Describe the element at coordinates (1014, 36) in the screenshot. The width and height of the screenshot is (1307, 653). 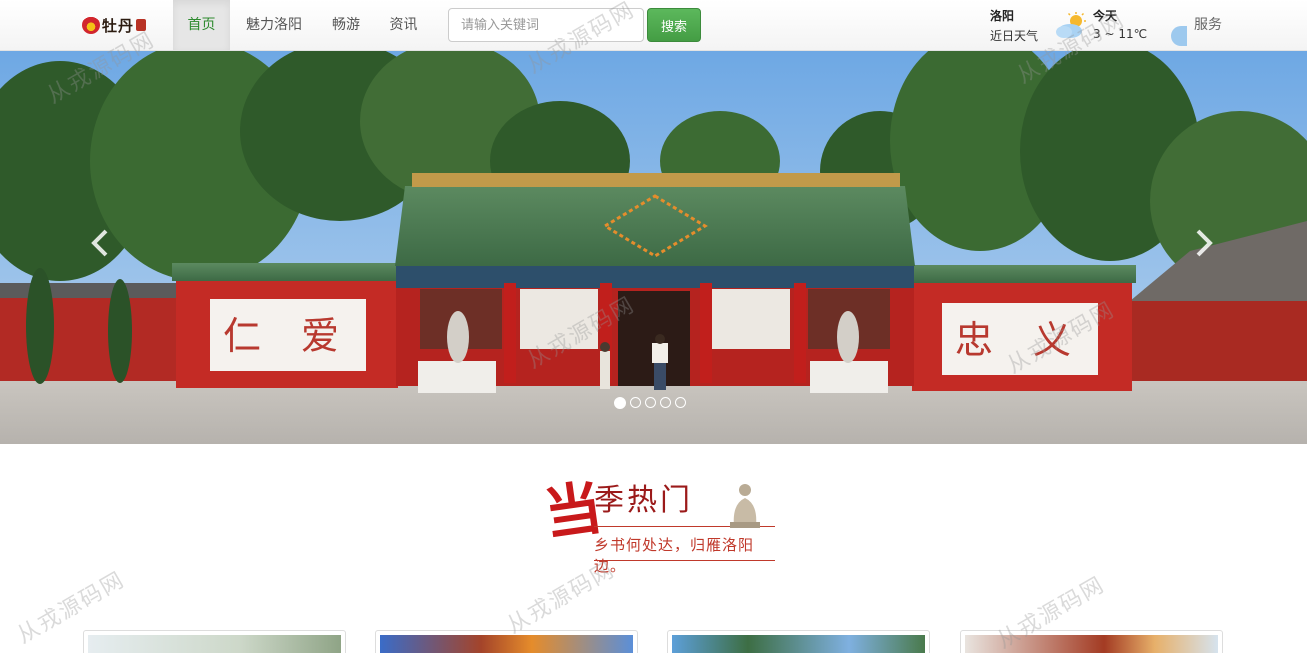
I see `weather-subtitle: 近日天气` at that location.